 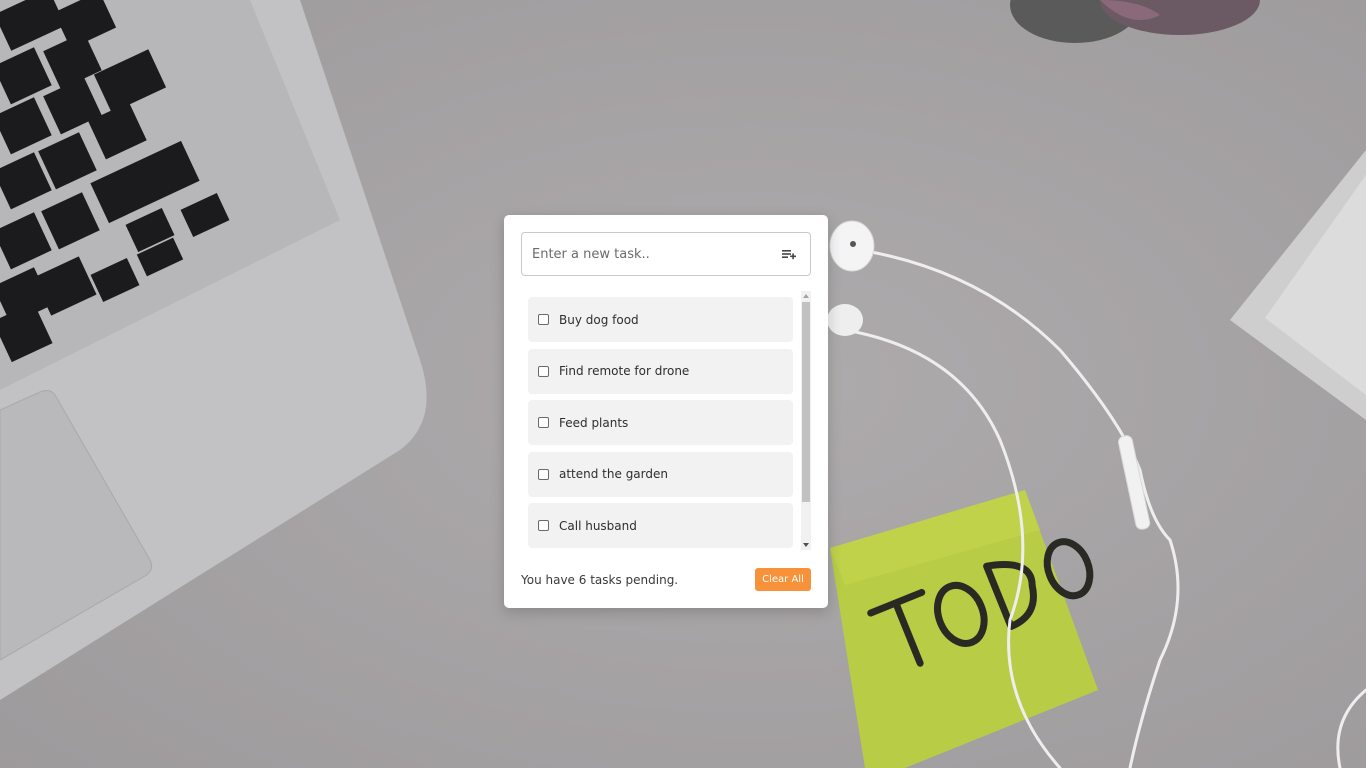 I want to click on task-item: Call husband, so click(x=660, y=525).